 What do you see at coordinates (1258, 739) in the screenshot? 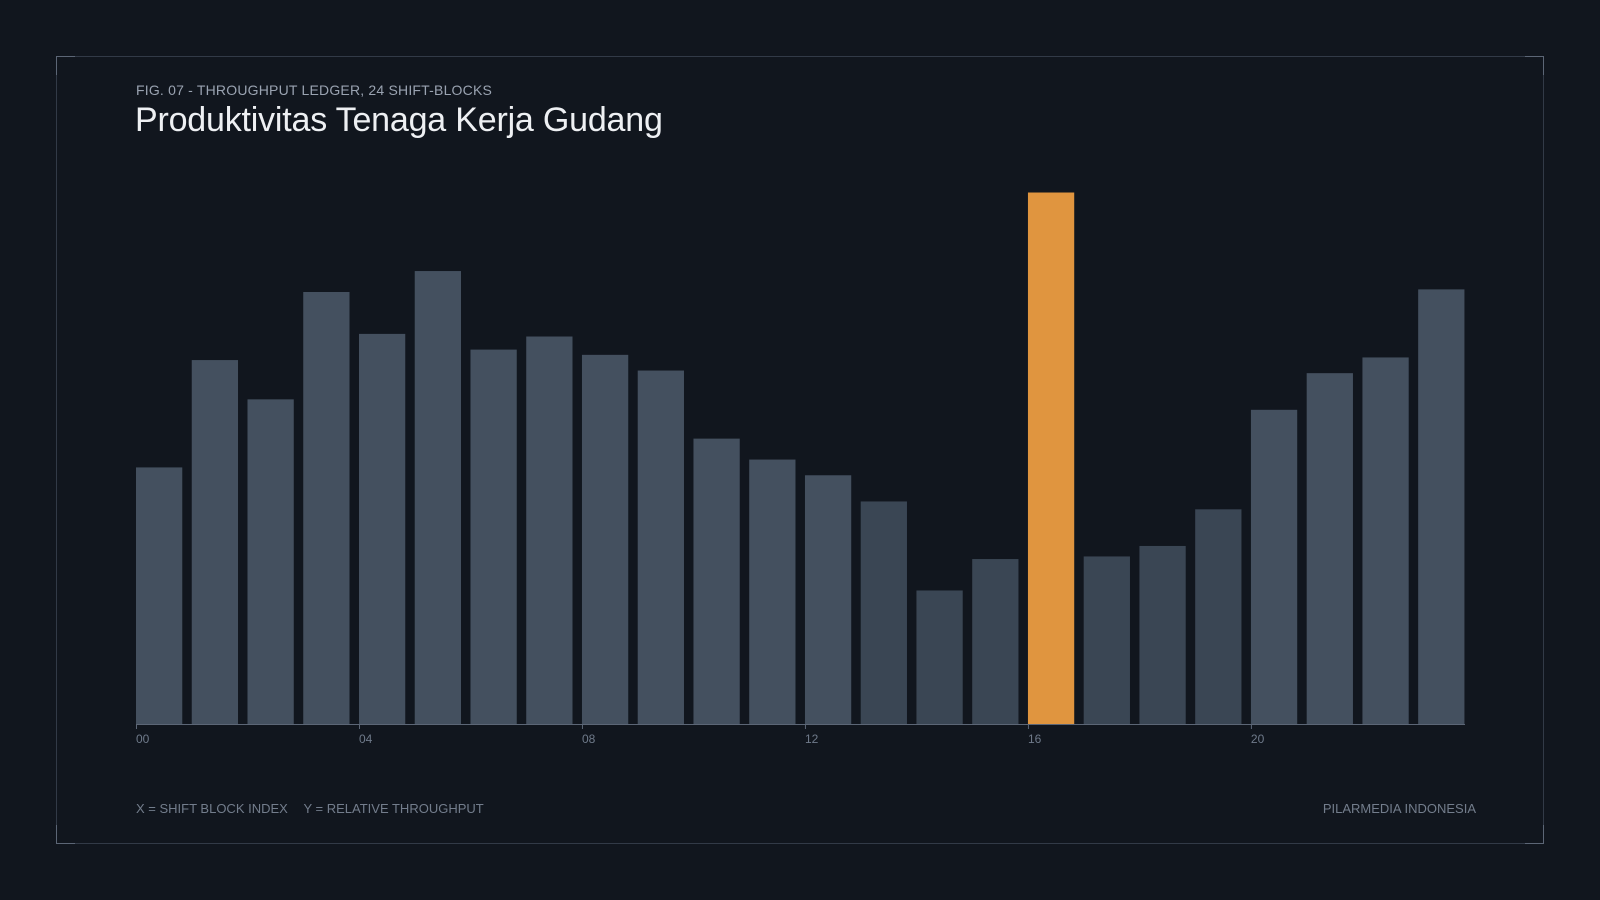
I see `x-tick-label: 20` at bounding box center [1258, 739].